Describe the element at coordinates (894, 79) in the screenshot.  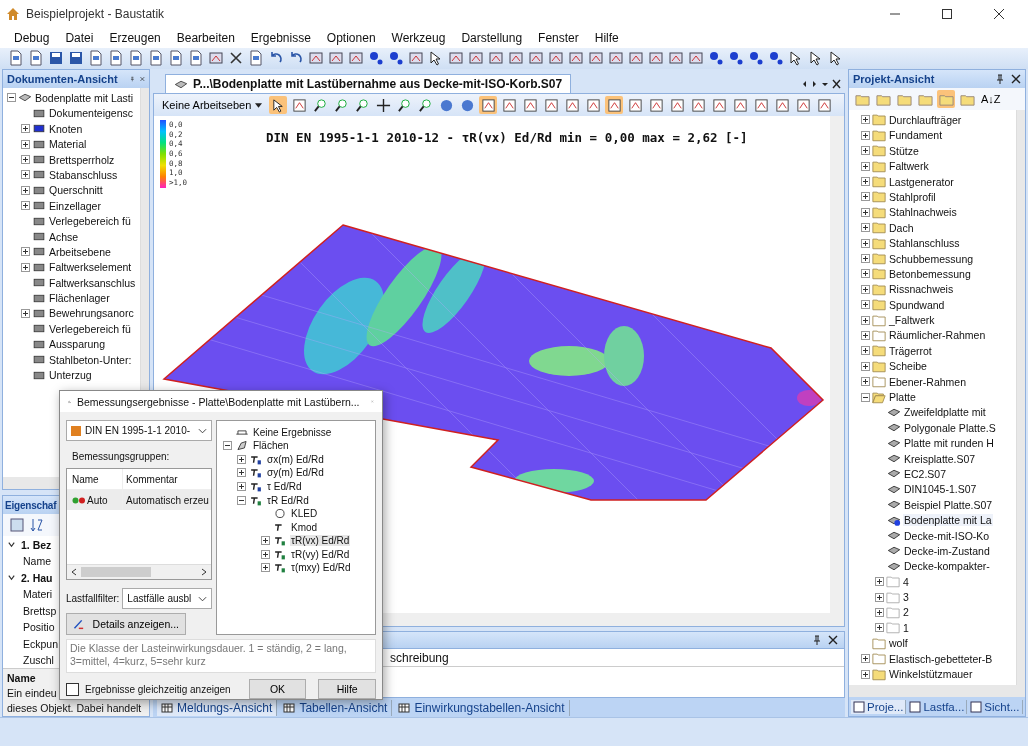
I see `panel-title: Projekt-Ansicht` at that location.